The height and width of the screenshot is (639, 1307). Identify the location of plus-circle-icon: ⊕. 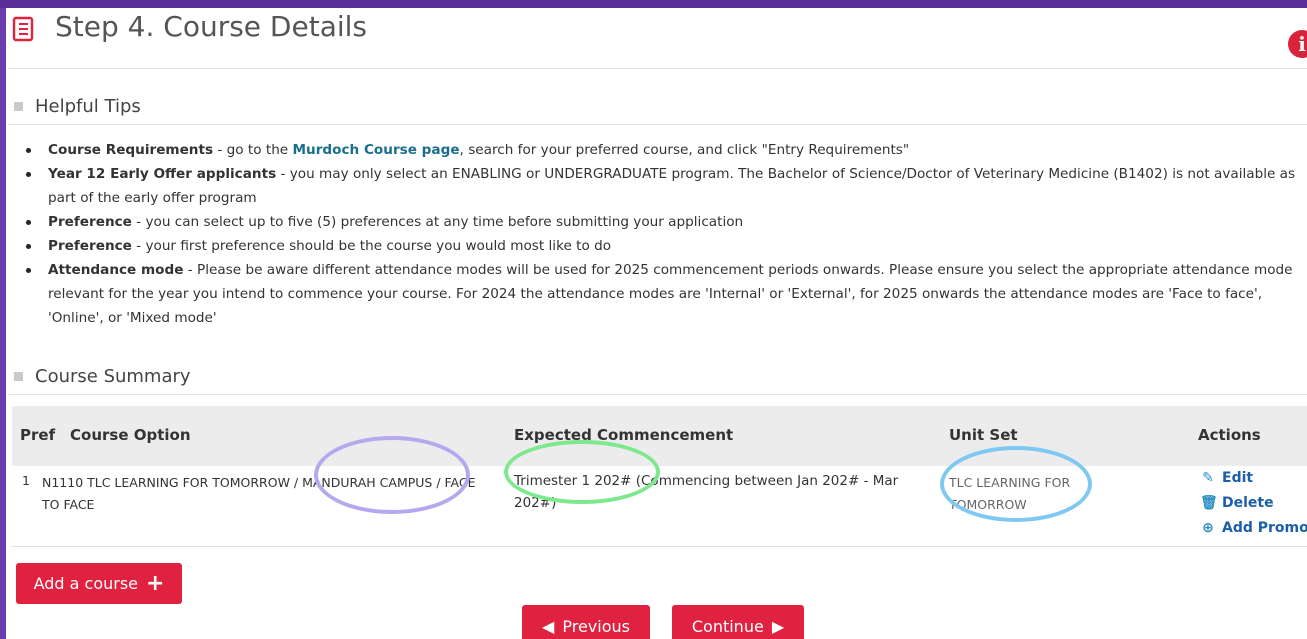
(1208, 528).